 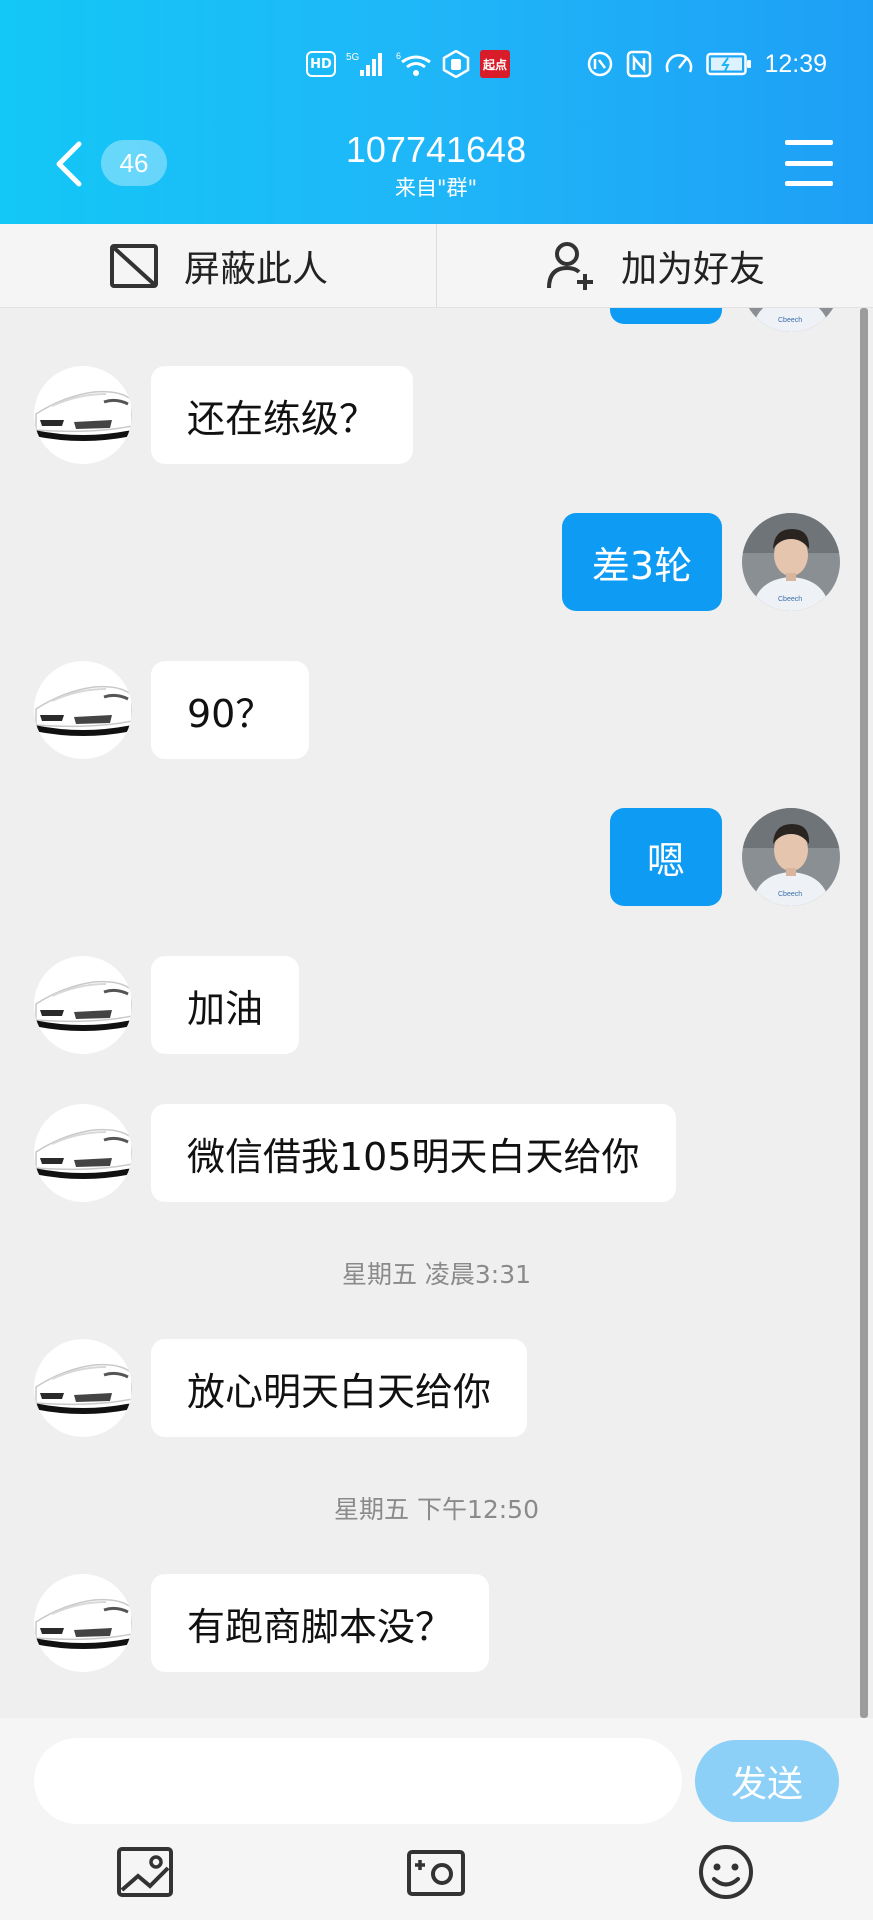 I want to click on chat-title: 107741648, so click(x=436, y=149).